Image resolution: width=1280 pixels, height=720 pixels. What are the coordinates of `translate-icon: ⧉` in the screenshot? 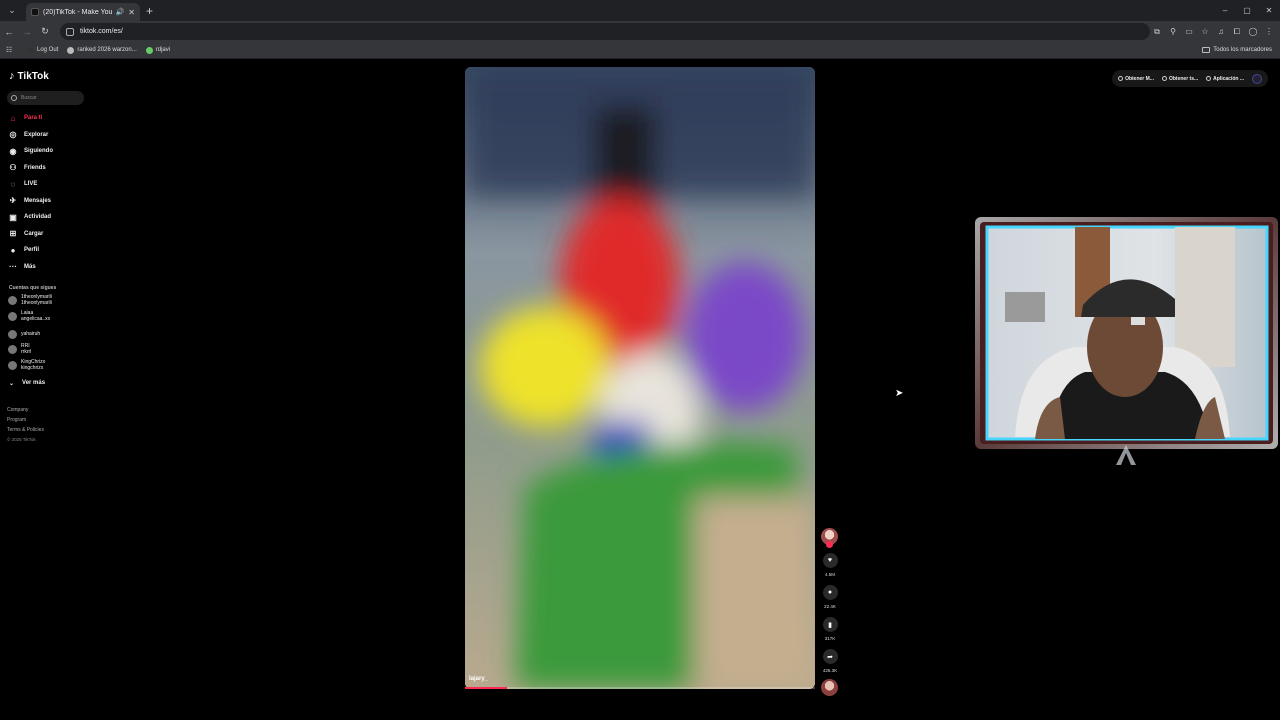 It's located at (1157, 32).